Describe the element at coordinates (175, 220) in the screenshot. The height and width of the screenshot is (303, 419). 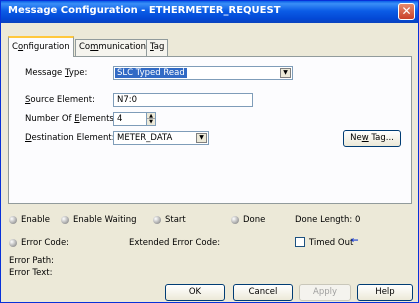
I see `start-label: Start` at that location.